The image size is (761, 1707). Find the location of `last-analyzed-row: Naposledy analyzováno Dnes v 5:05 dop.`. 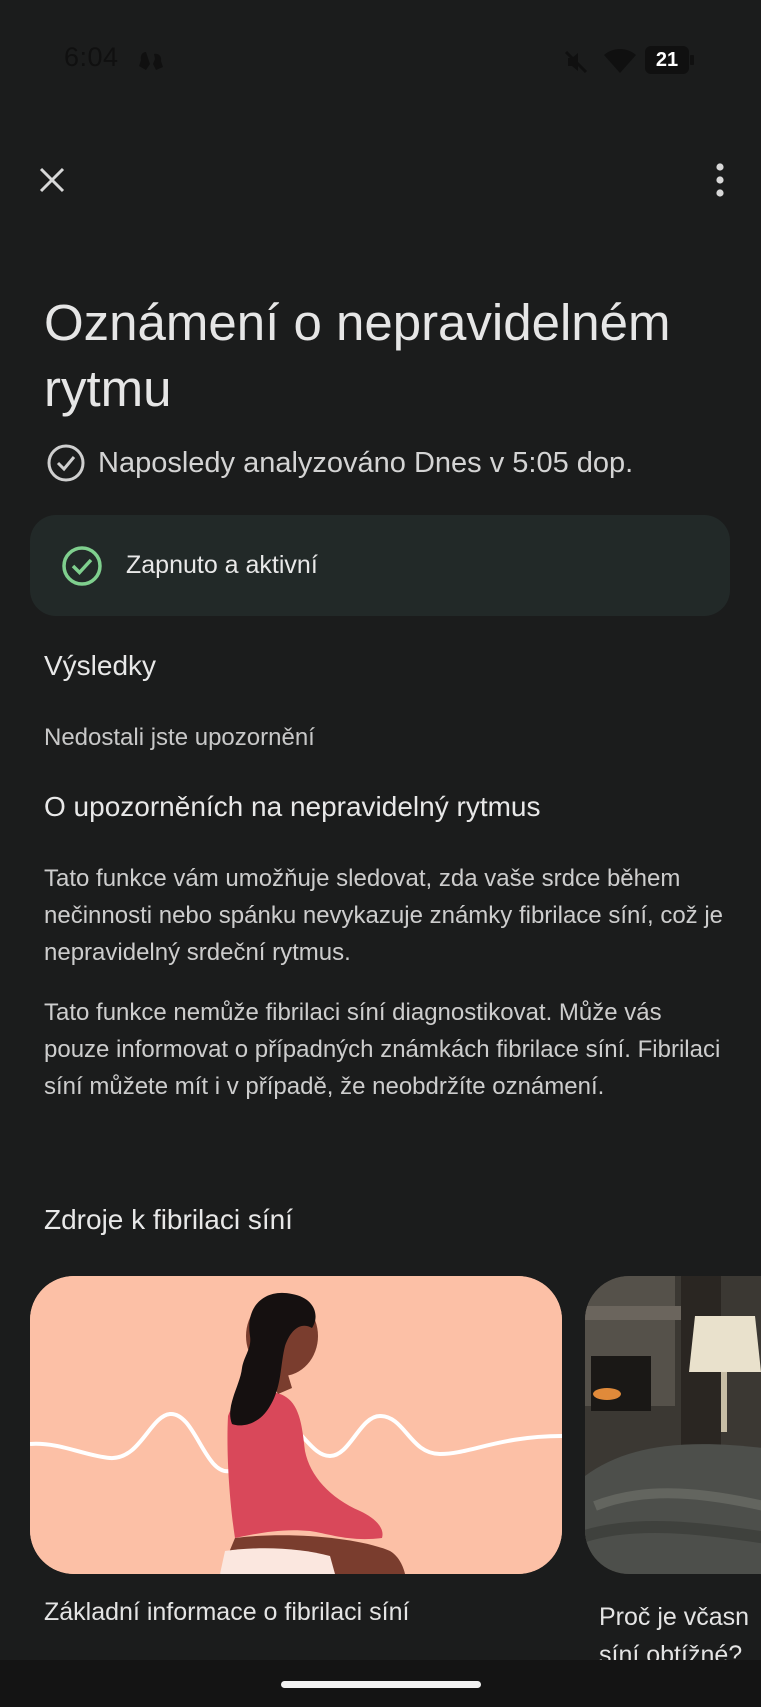

last-analyzed-row: Naposledy analyzováno Dnes v 5:05 dop. is located at coordinates (339, 463).